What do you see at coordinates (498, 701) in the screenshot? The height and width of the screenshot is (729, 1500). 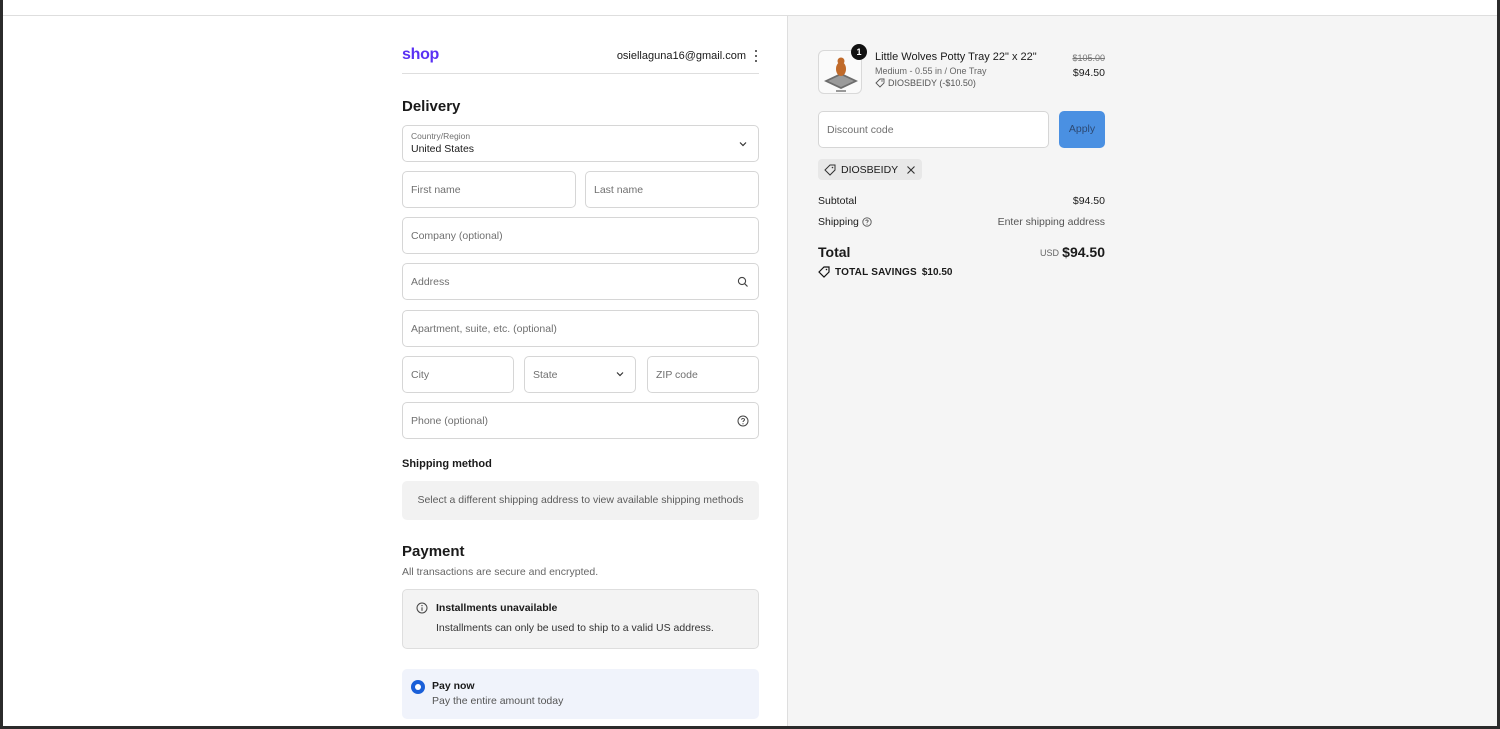 I see `pay-now-text: Pay the entire amount today` at bounding box center [498, 701].